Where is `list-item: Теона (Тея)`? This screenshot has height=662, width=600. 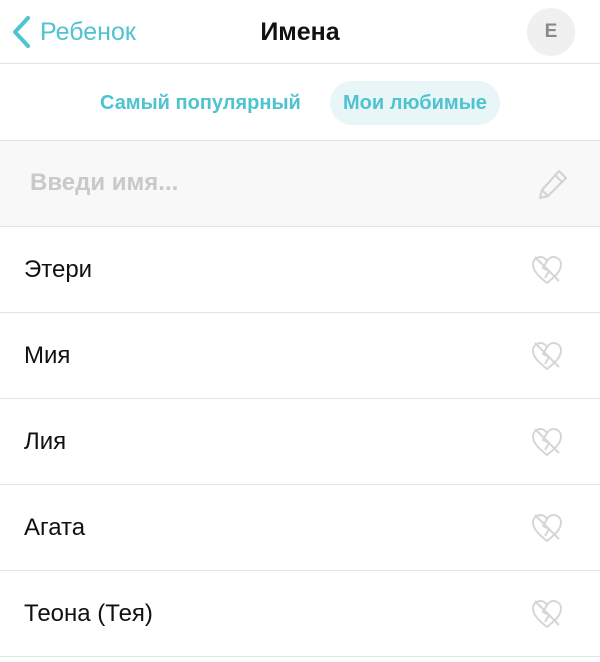 list-item: Теона (Тея) is located at coordinates (300, 614).